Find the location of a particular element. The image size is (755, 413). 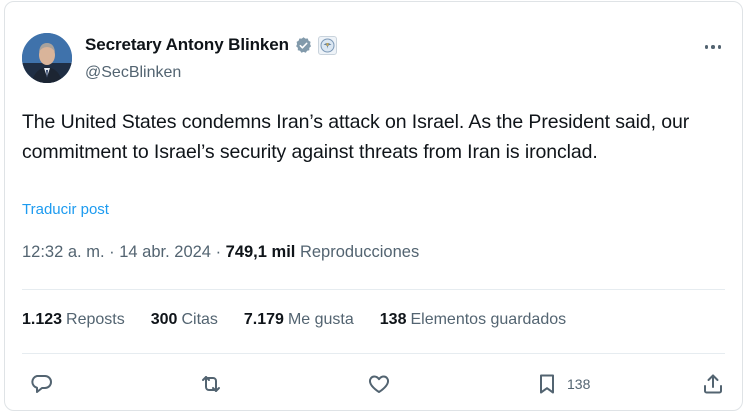

state-department-seal-icon is located at coordinates (327, 45).